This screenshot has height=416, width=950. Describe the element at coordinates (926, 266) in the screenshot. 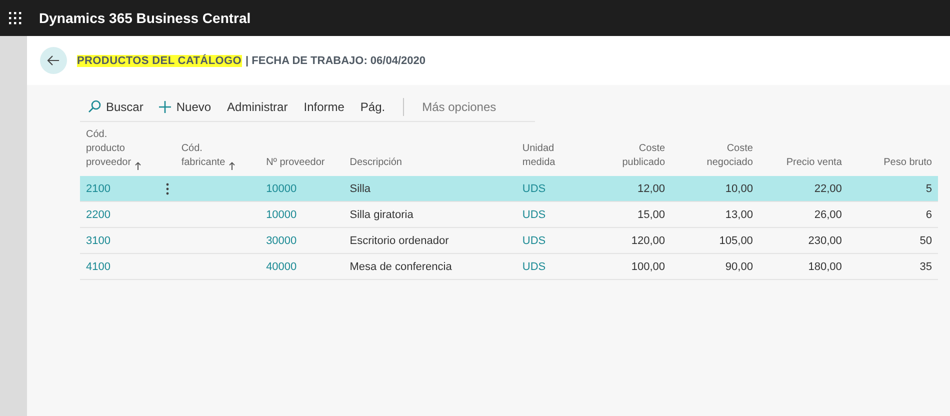

I see `table-cell: 35` at that location.